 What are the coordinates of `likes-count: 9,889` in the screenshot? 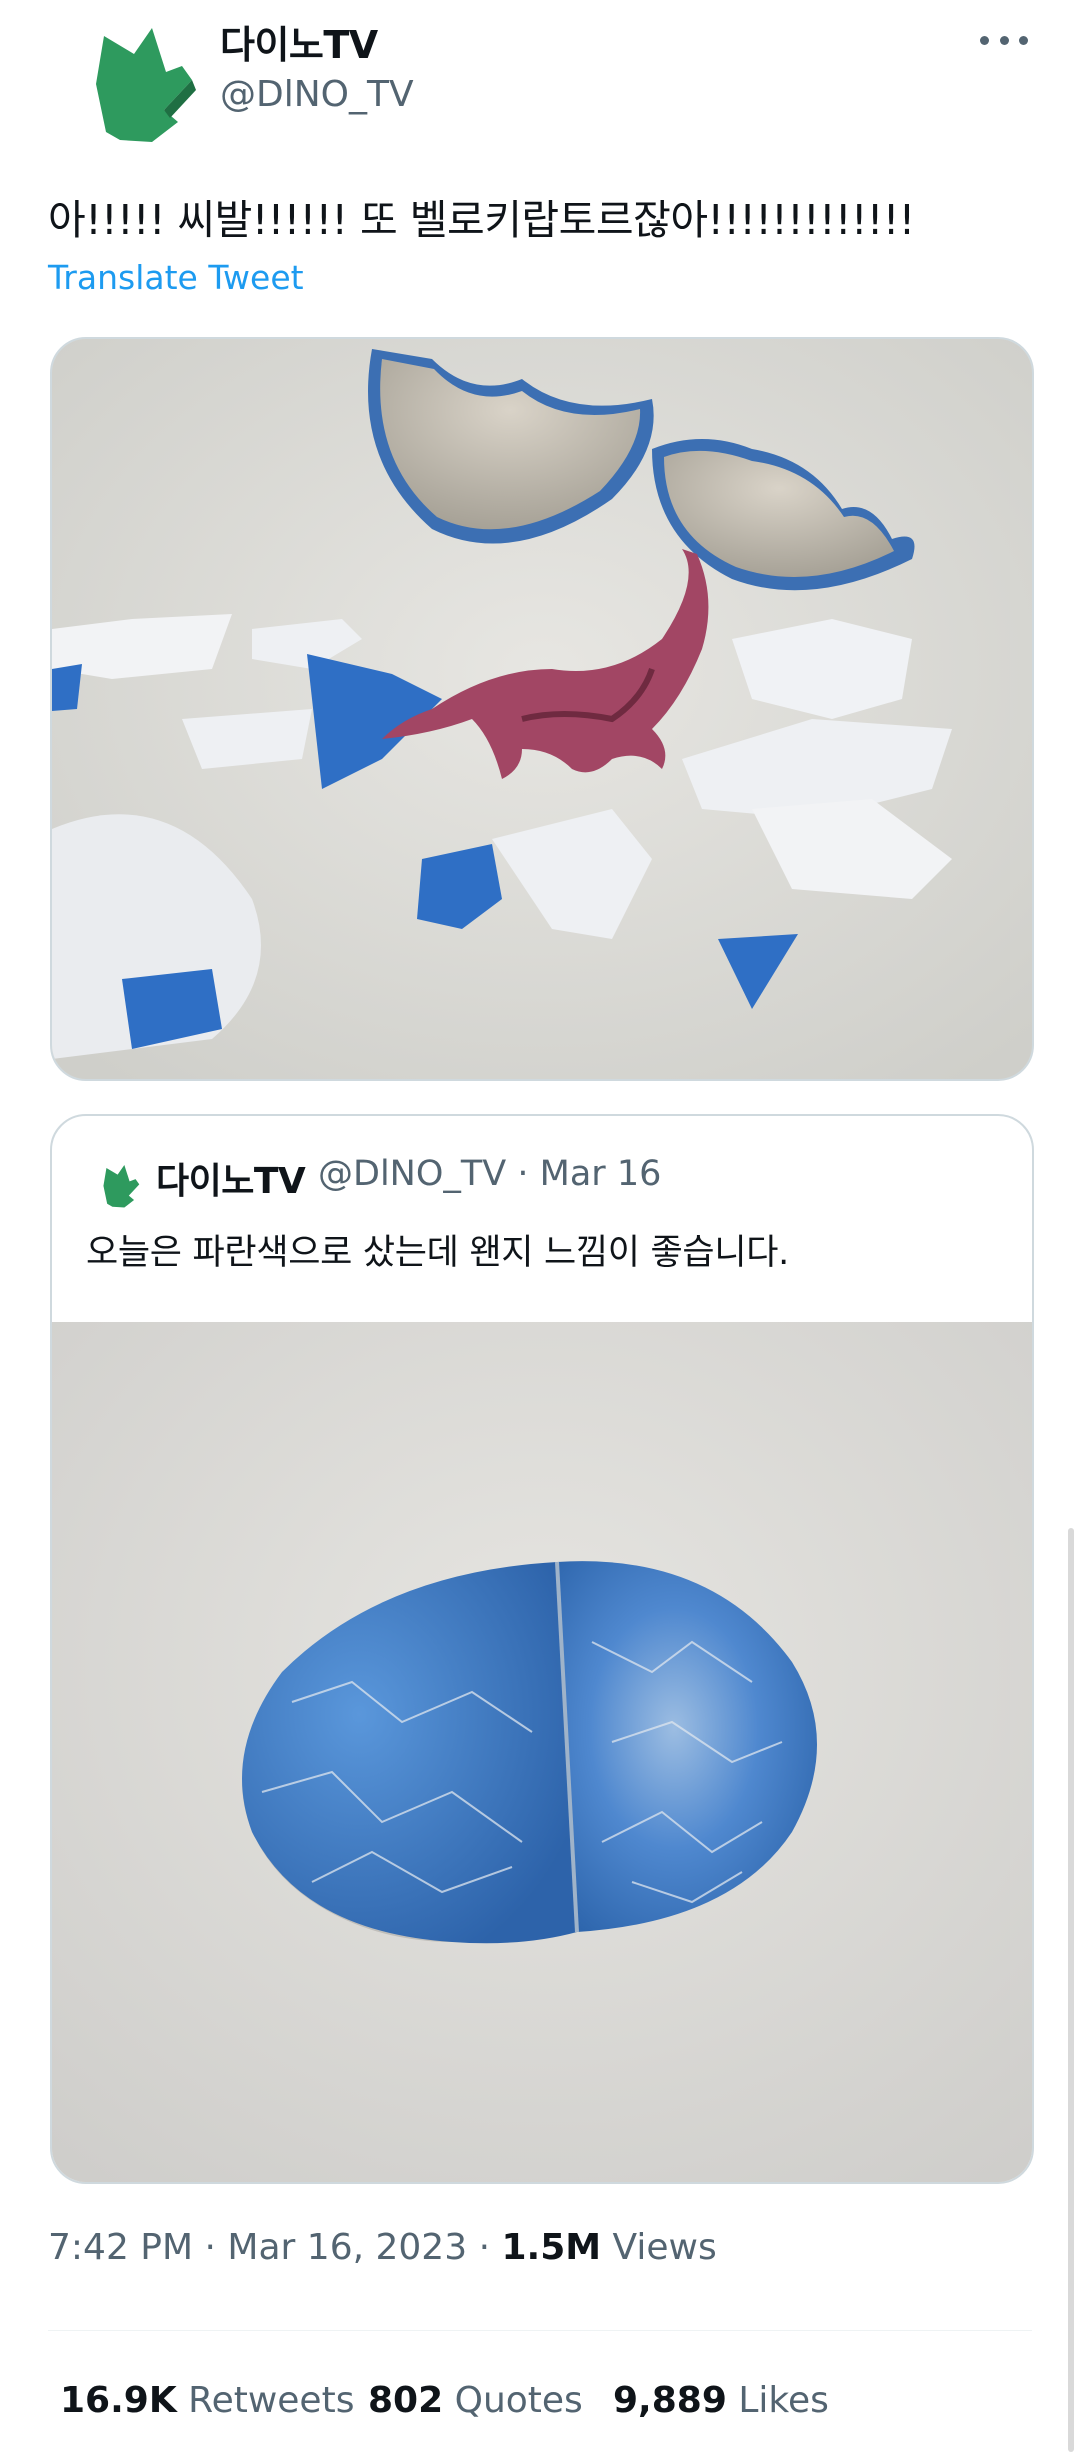 It's located at (670, 2400).